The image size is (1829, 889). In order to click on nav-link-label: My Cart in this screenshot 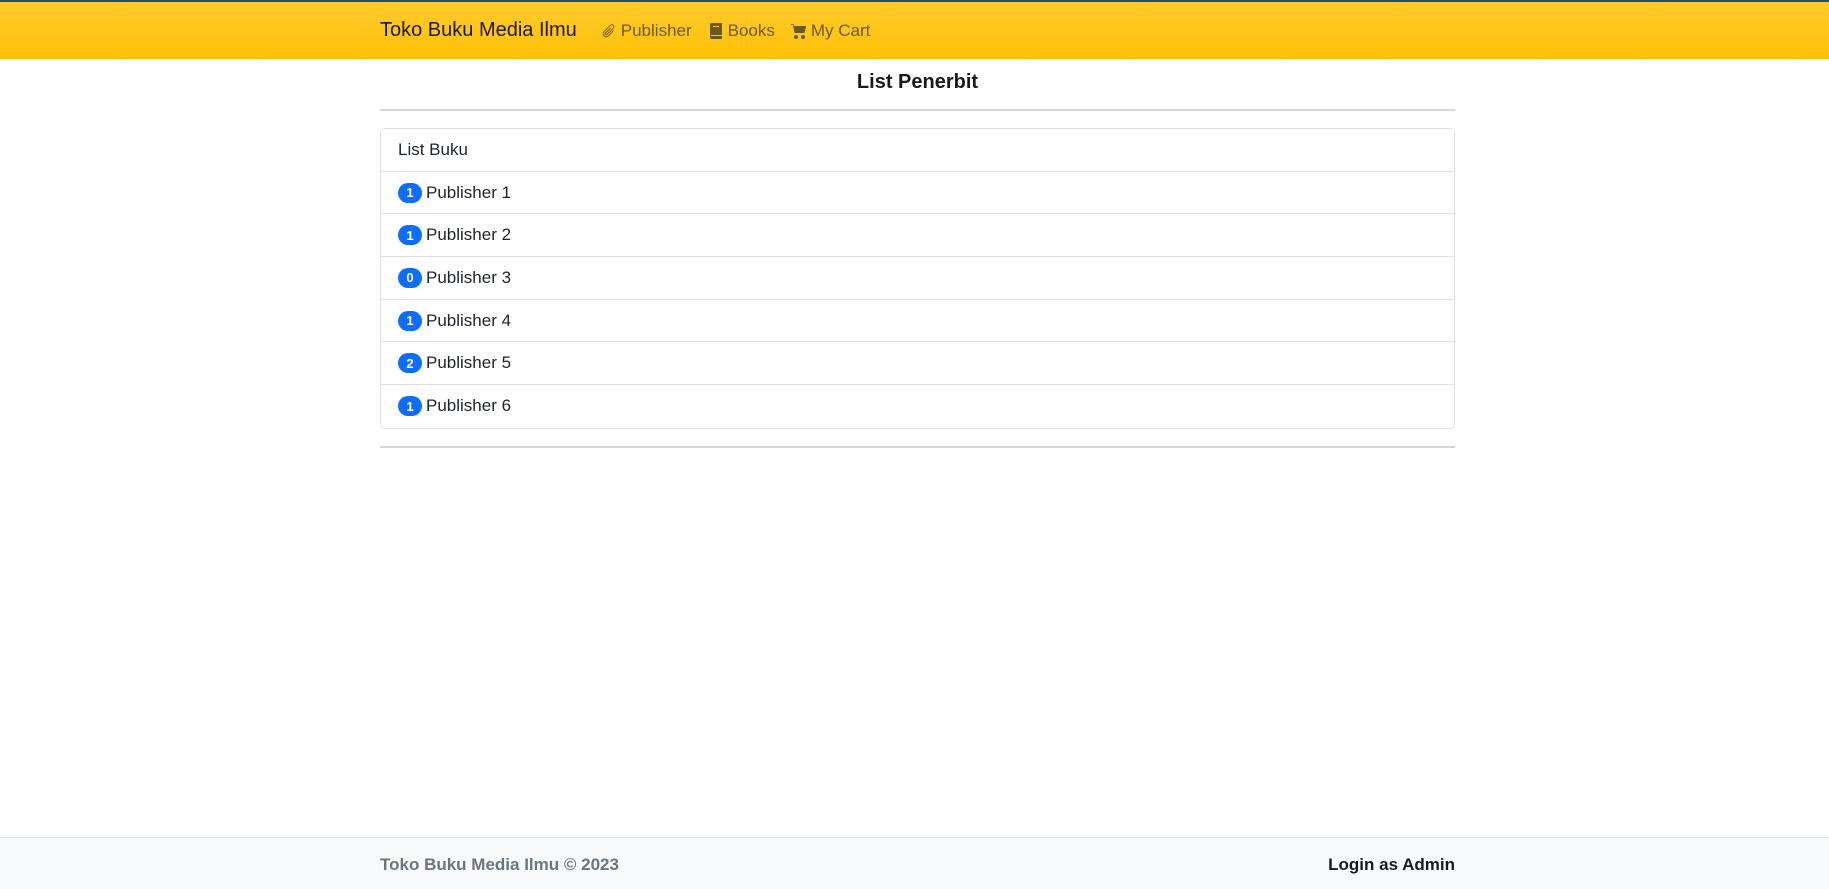, I will do `click(840, 30)`.